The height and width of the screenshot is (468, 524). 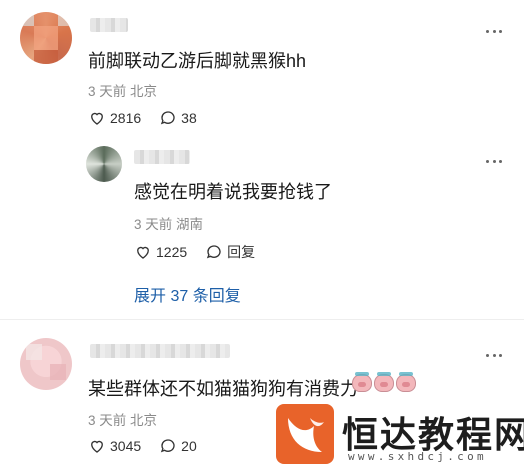 I want to click on like-count: 2816, so click(x=126, y=118).